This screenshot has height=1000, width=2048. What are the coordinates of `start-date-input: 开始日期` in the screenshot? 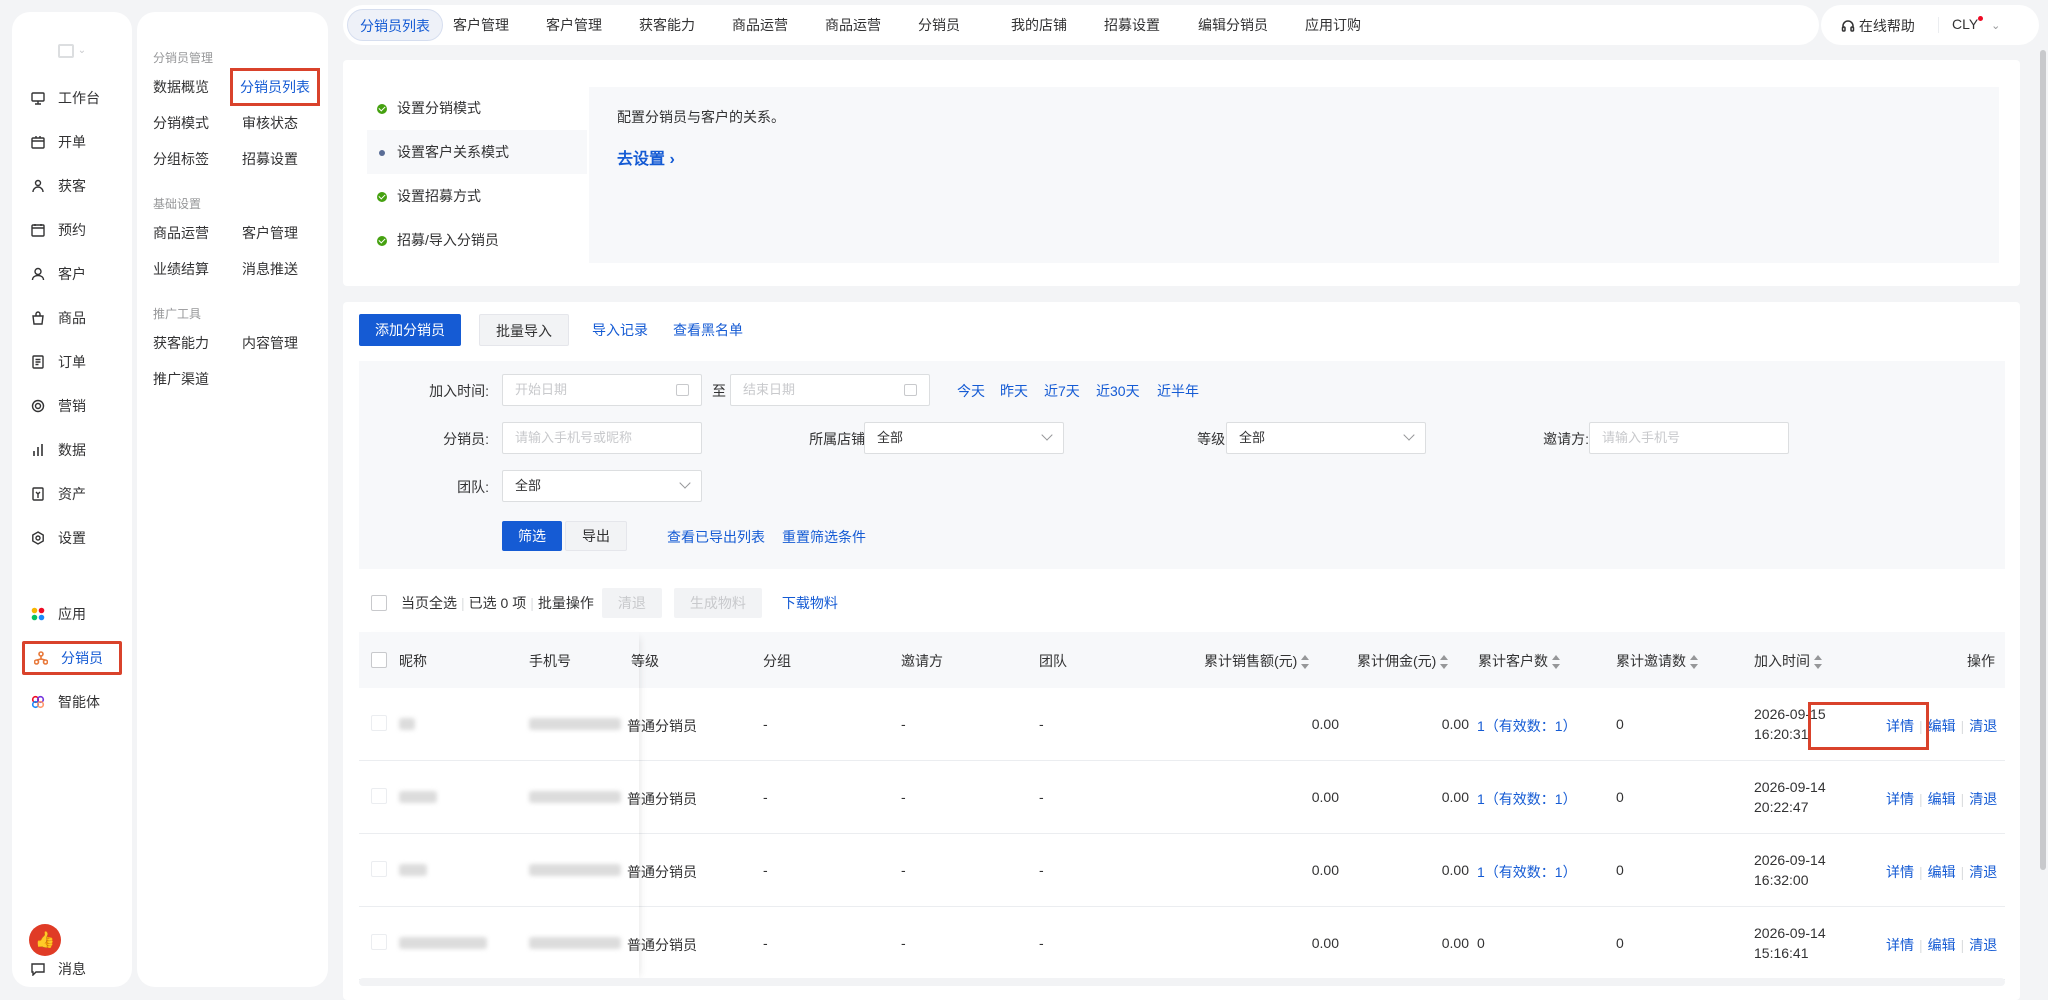 It's located at (602, 390).